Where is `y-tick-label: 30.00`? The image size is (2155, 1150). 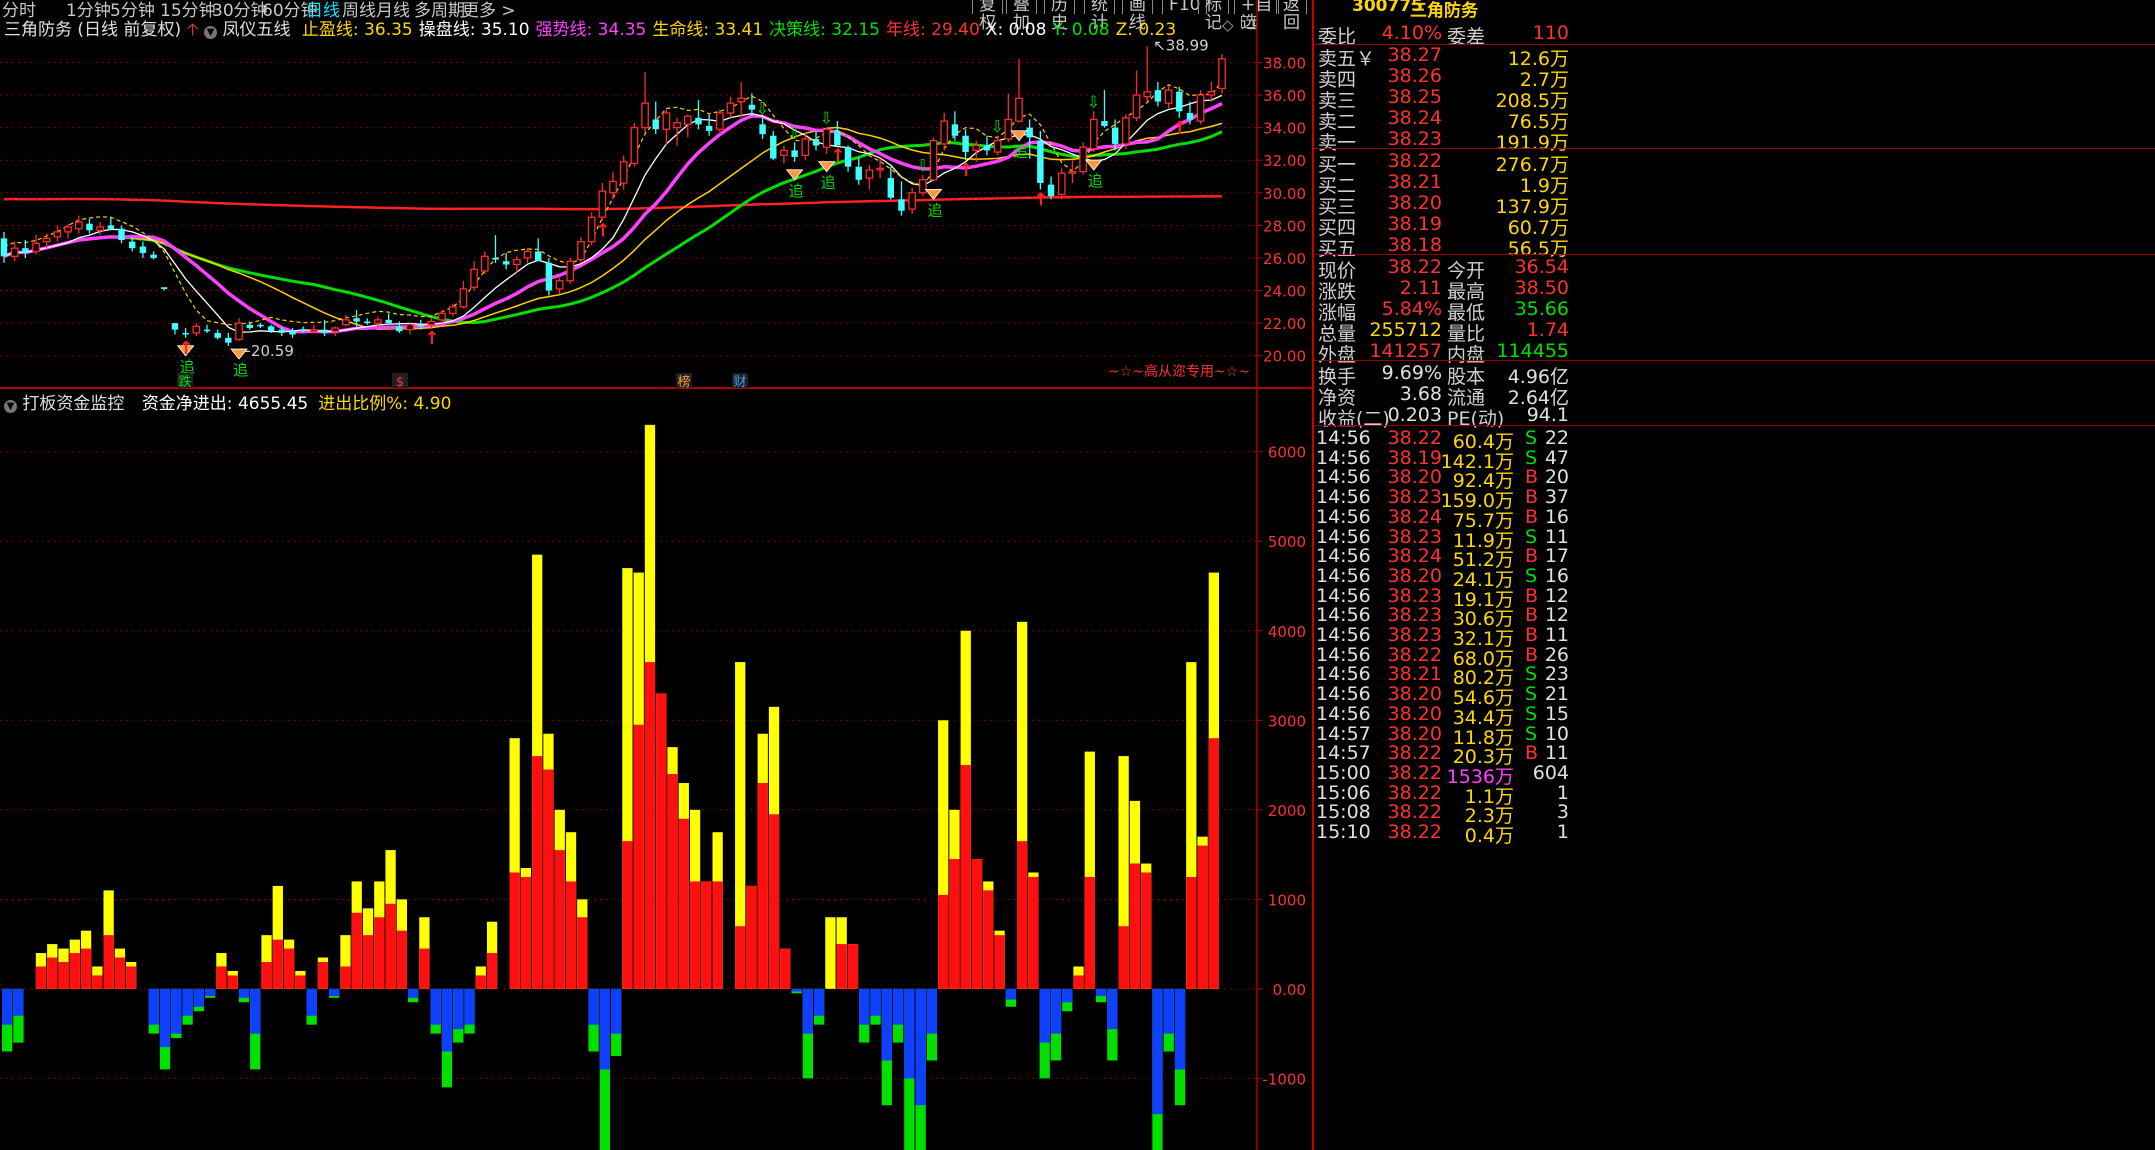 y-tick-label: 30.00 is located at coordinates (1284, 194).